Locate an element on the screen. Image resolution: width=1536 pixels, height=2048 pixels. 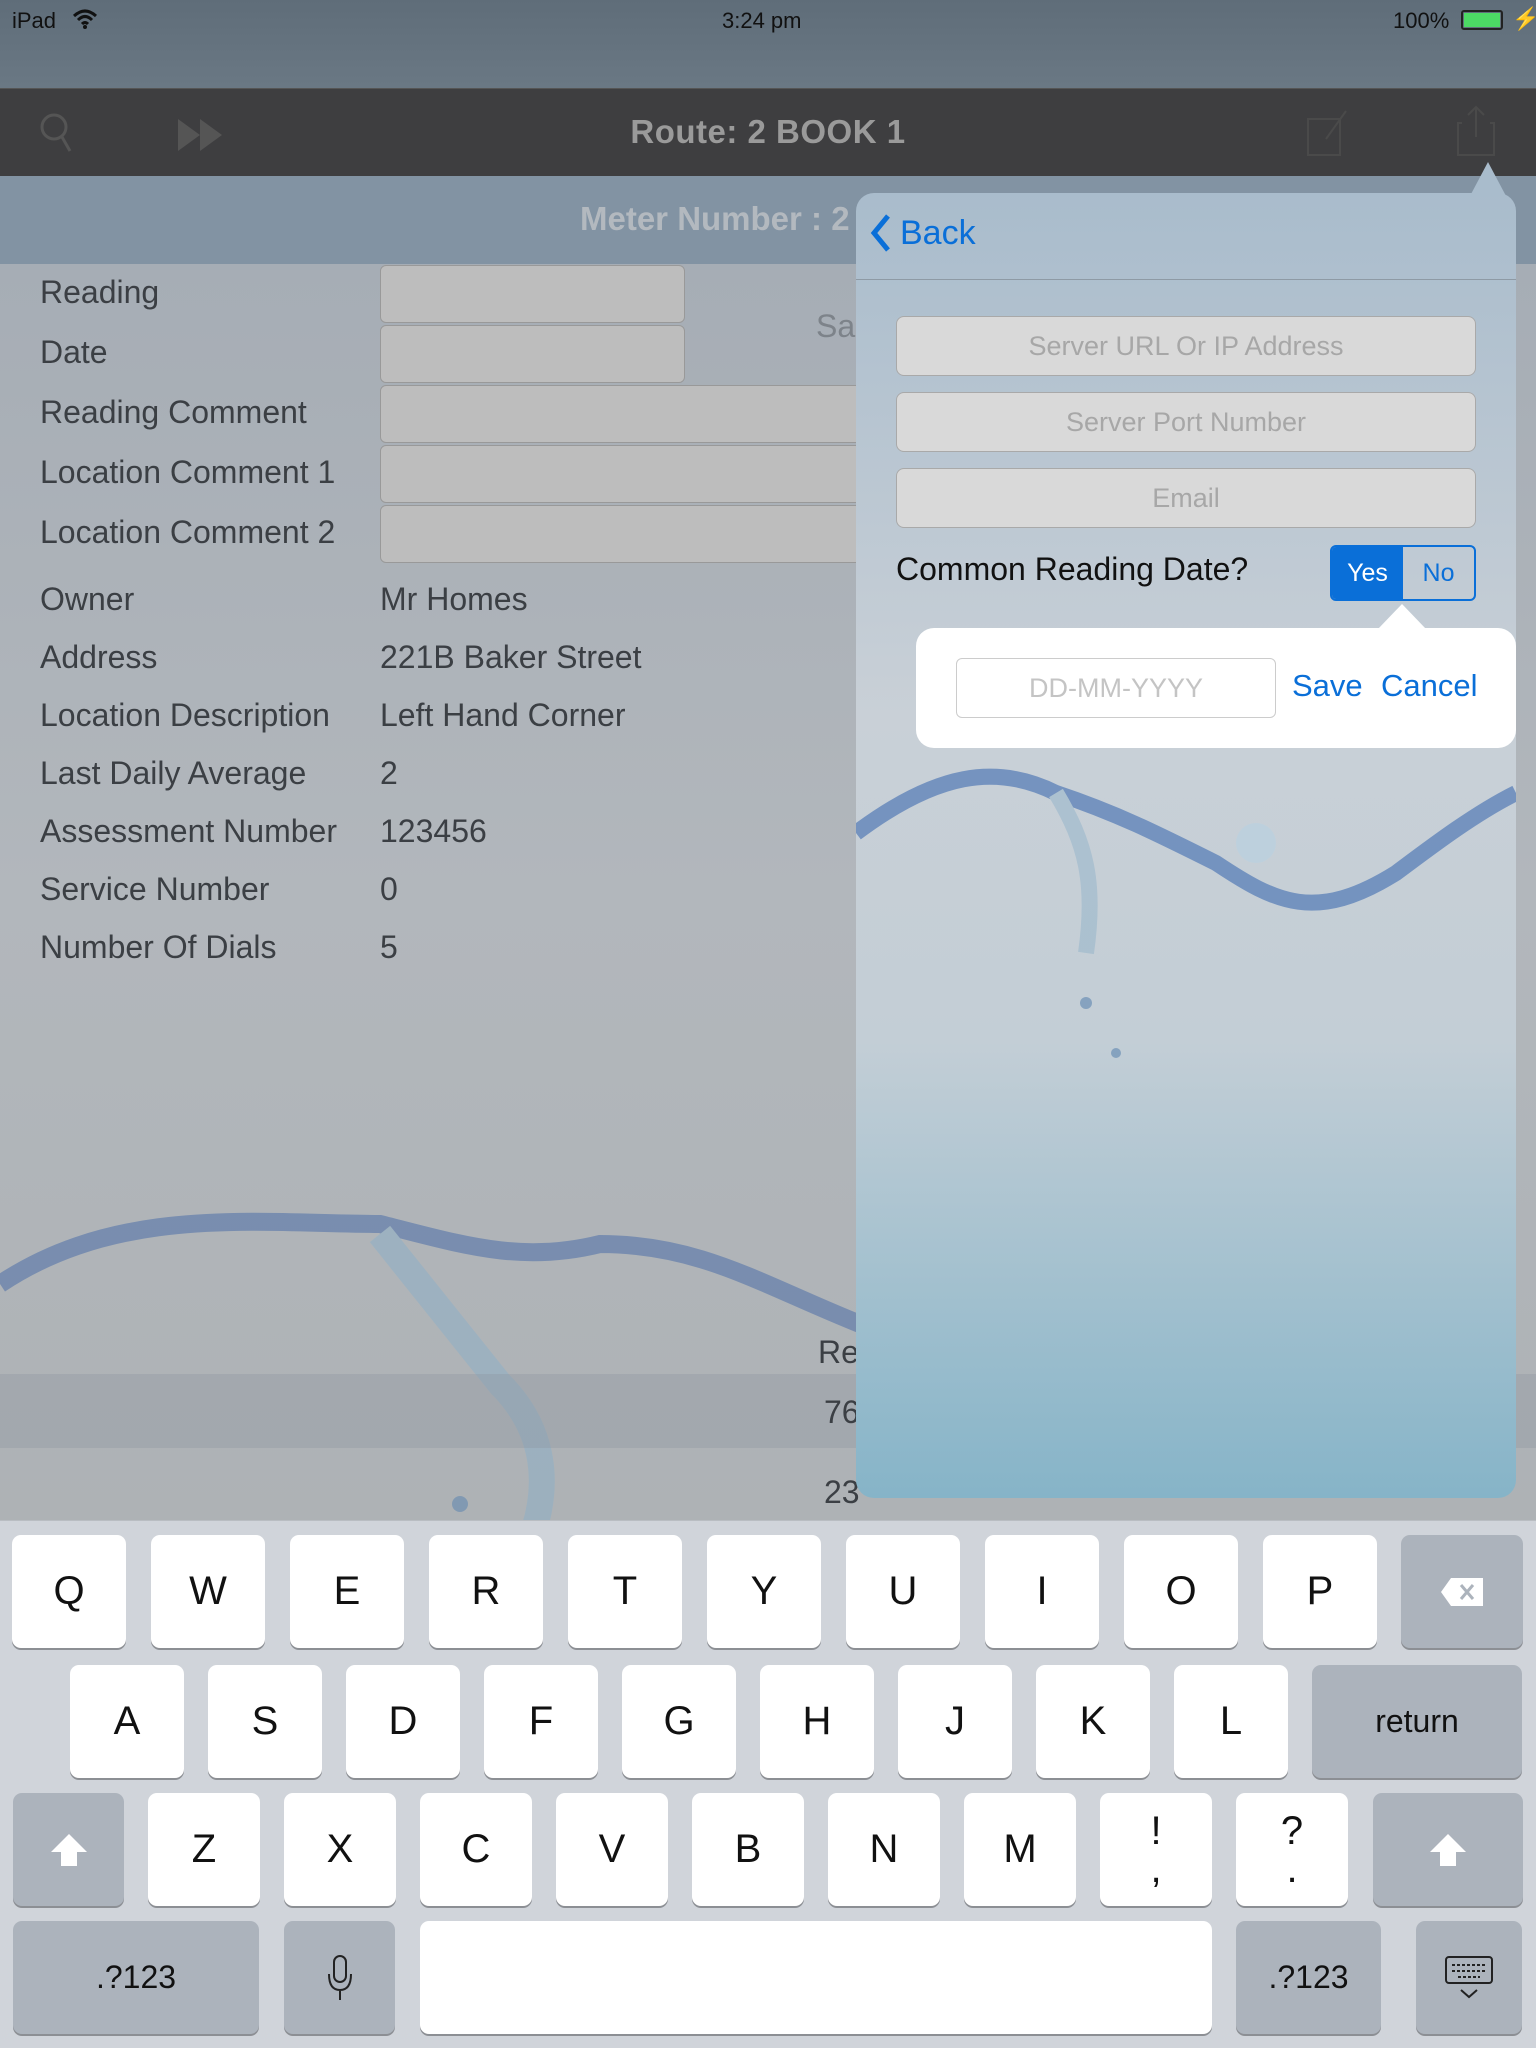
date-popup: DD-MM-YYYY Save Cancel is located at coordinates (1216, 688).